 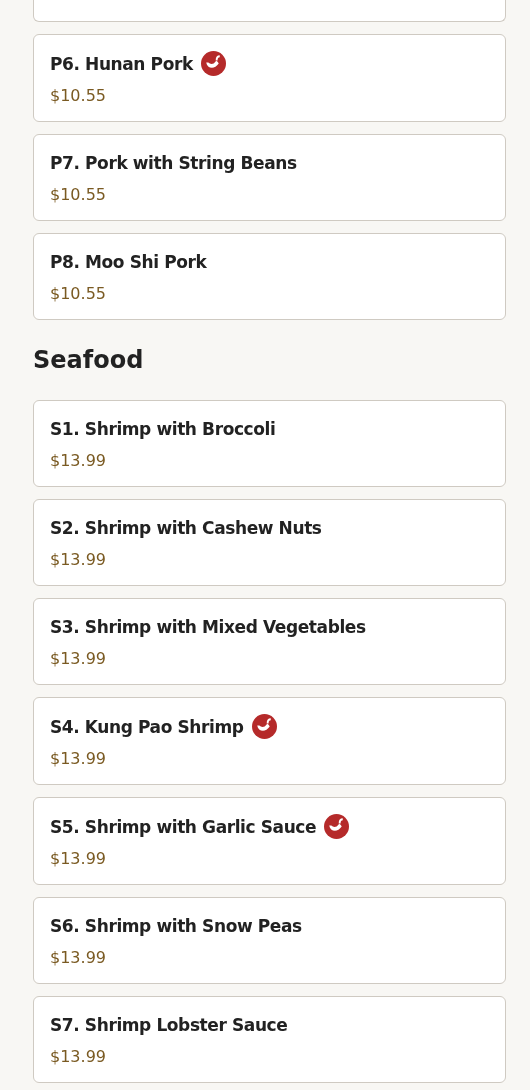 I want to click on menu-item-card: S1. Shrimp with Broccoli $13.99, so click(x=269, y=443).